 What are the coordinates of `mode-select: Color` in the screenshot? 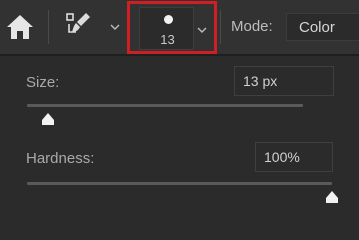 It's located at (322, 27).